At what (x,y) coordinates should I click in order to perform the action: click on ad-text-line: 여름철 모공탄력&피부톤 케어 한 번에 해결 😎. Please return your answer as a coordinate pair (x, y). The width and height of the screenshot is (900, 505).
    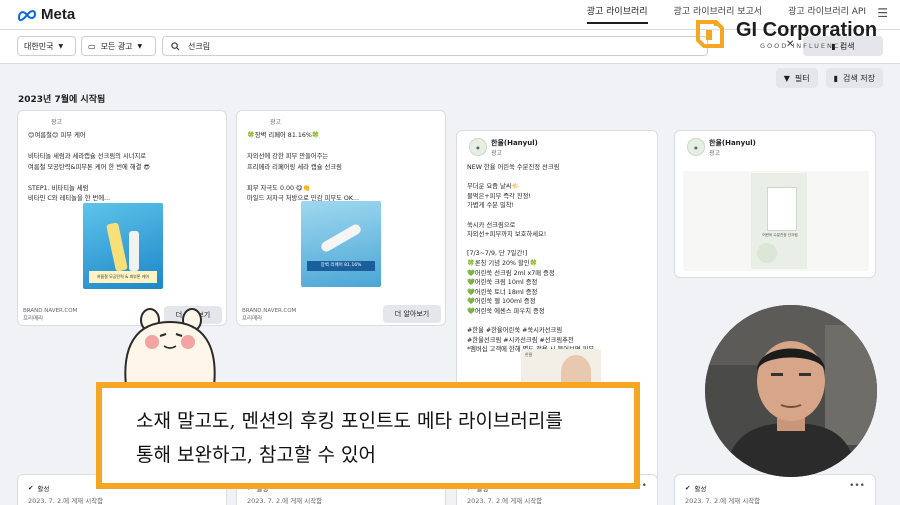
    Looking at the image, I should click on (89, 167).